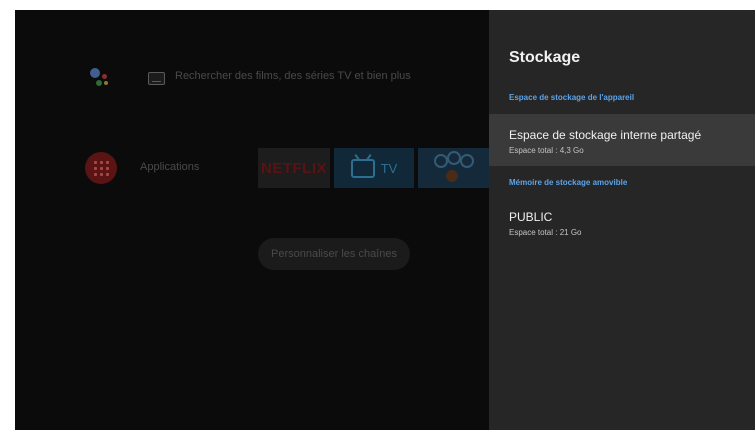  What do you see at coordinates (531, 217) in the screenshot?
I see `public-storage-title: PUBLIC` at bounding box center [531, 217].